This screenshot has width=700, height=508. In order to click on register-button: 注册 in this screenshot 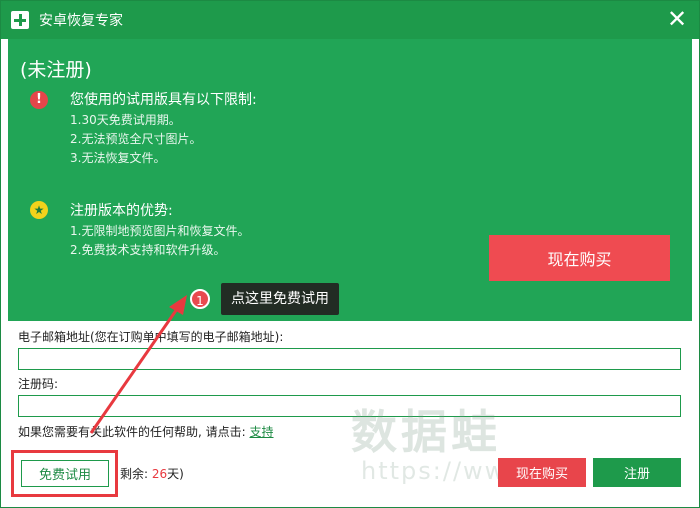, I will do `click(637, 472)`.